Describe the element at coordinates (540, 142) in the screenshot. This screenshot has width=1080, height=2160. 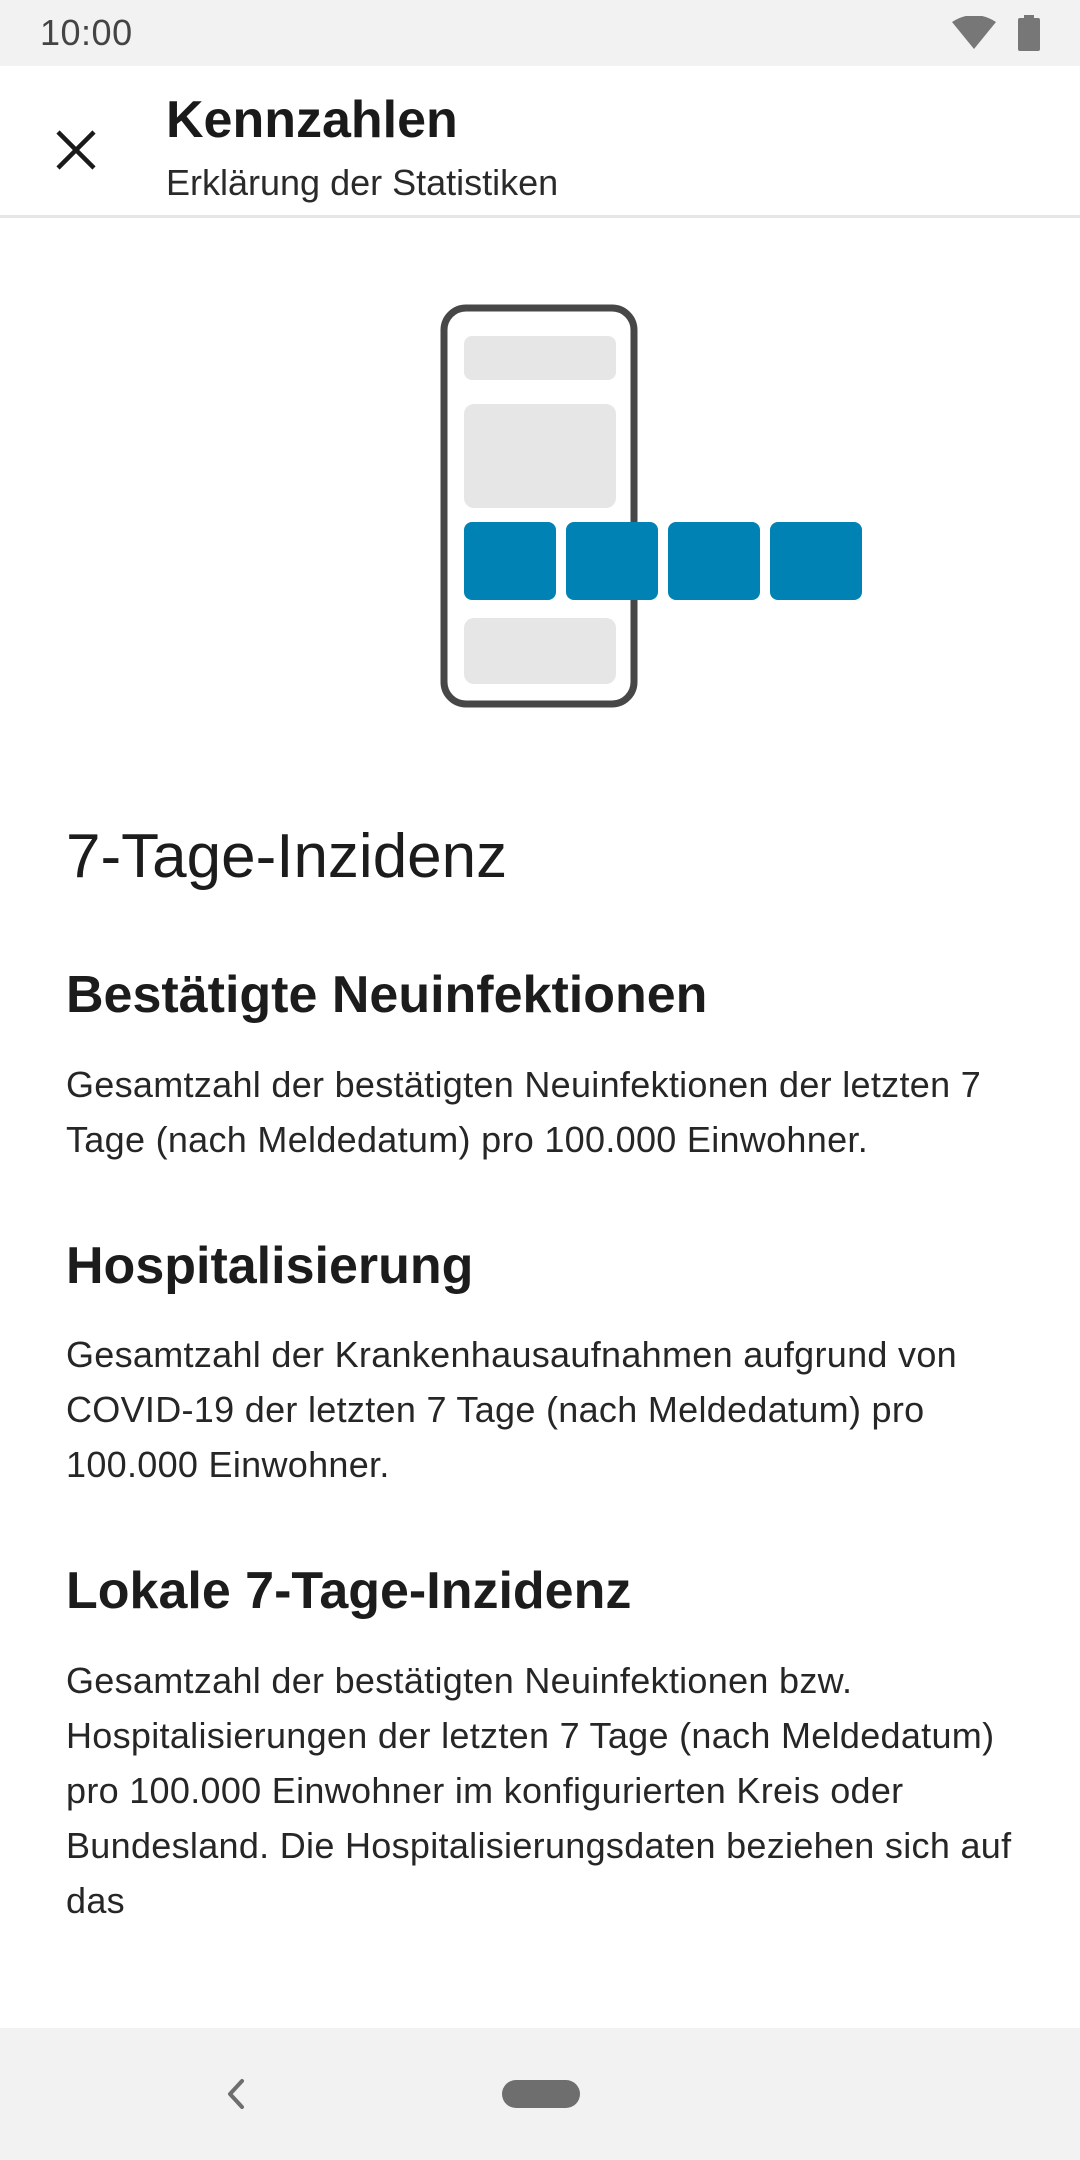
I see `app-bar: Kennzahlen Erklärung der Statistiken` at that location.